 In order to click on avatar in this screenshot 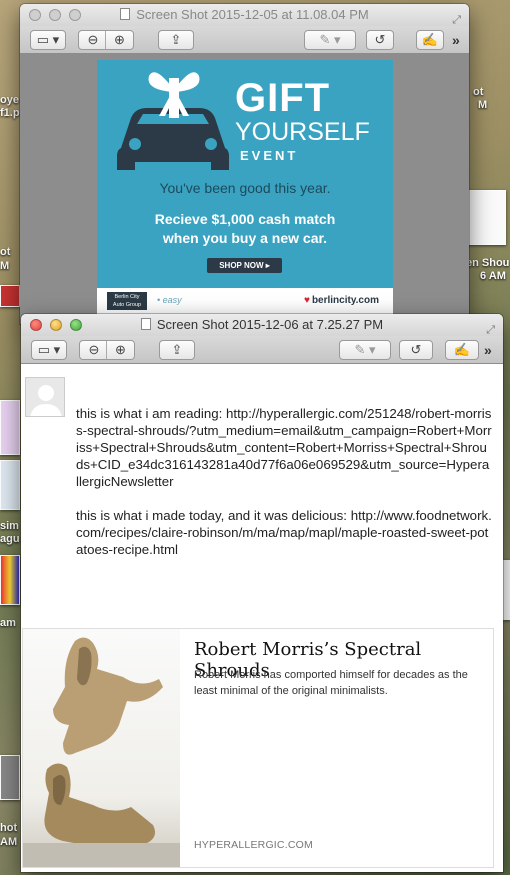, I will do `click(45, 397)`.